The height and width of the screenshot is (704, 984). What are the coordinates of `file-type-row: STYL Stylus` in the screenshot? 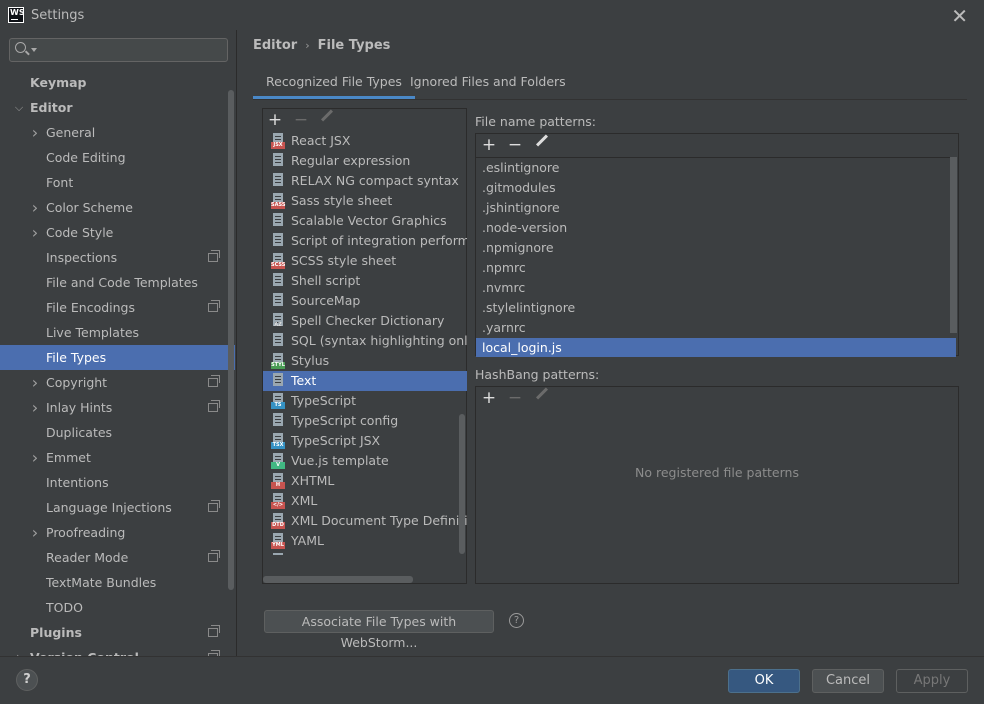 It's located at (365, 361).